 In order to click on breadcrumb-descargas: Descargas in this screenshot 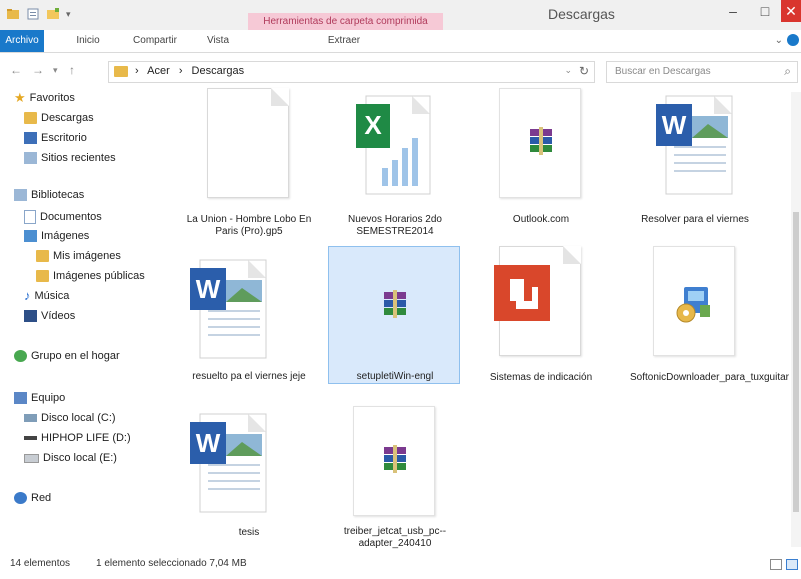, I will do `click(218, 71)`.